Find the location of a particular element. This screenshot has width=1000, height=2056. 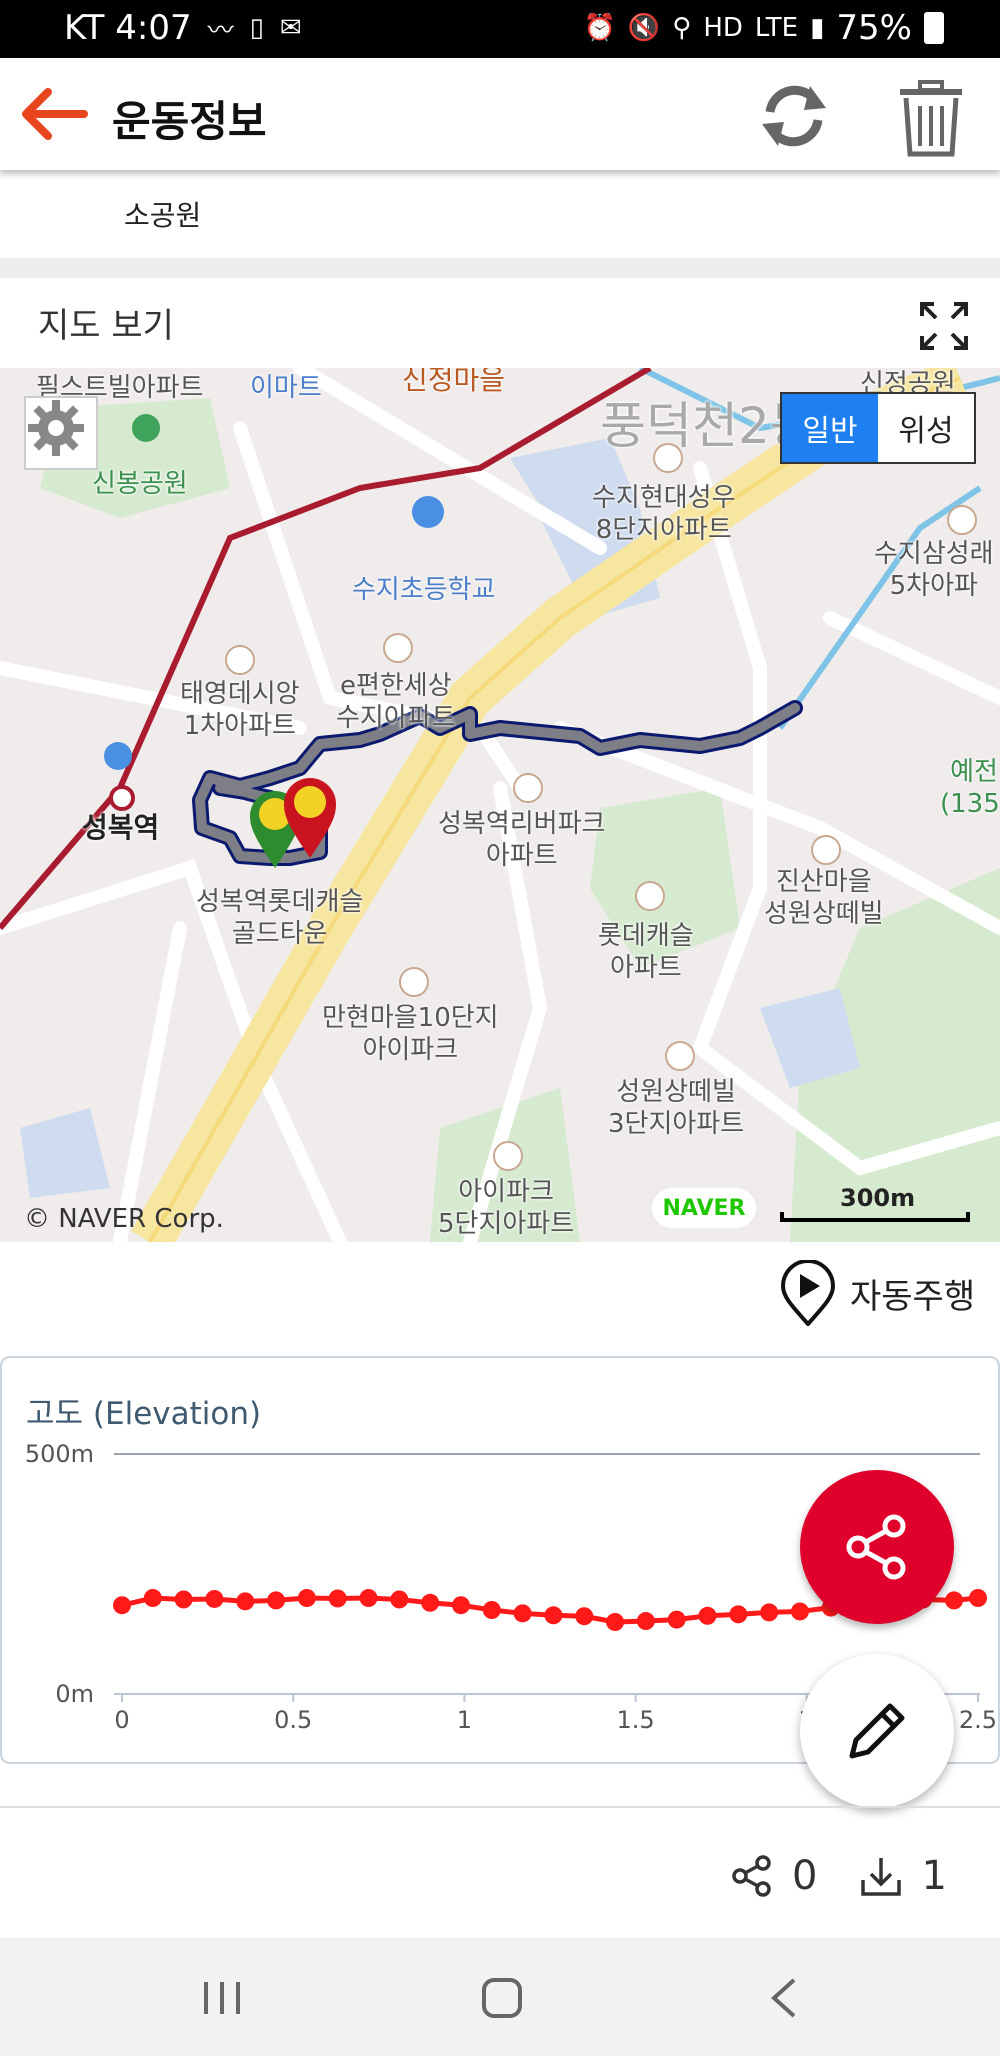

system-nav-bar is located at coordinates (500, 1997).